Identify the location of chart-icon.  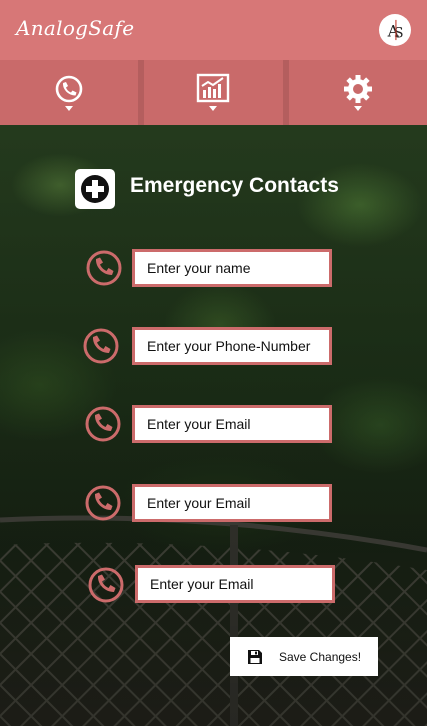
(213, 92).